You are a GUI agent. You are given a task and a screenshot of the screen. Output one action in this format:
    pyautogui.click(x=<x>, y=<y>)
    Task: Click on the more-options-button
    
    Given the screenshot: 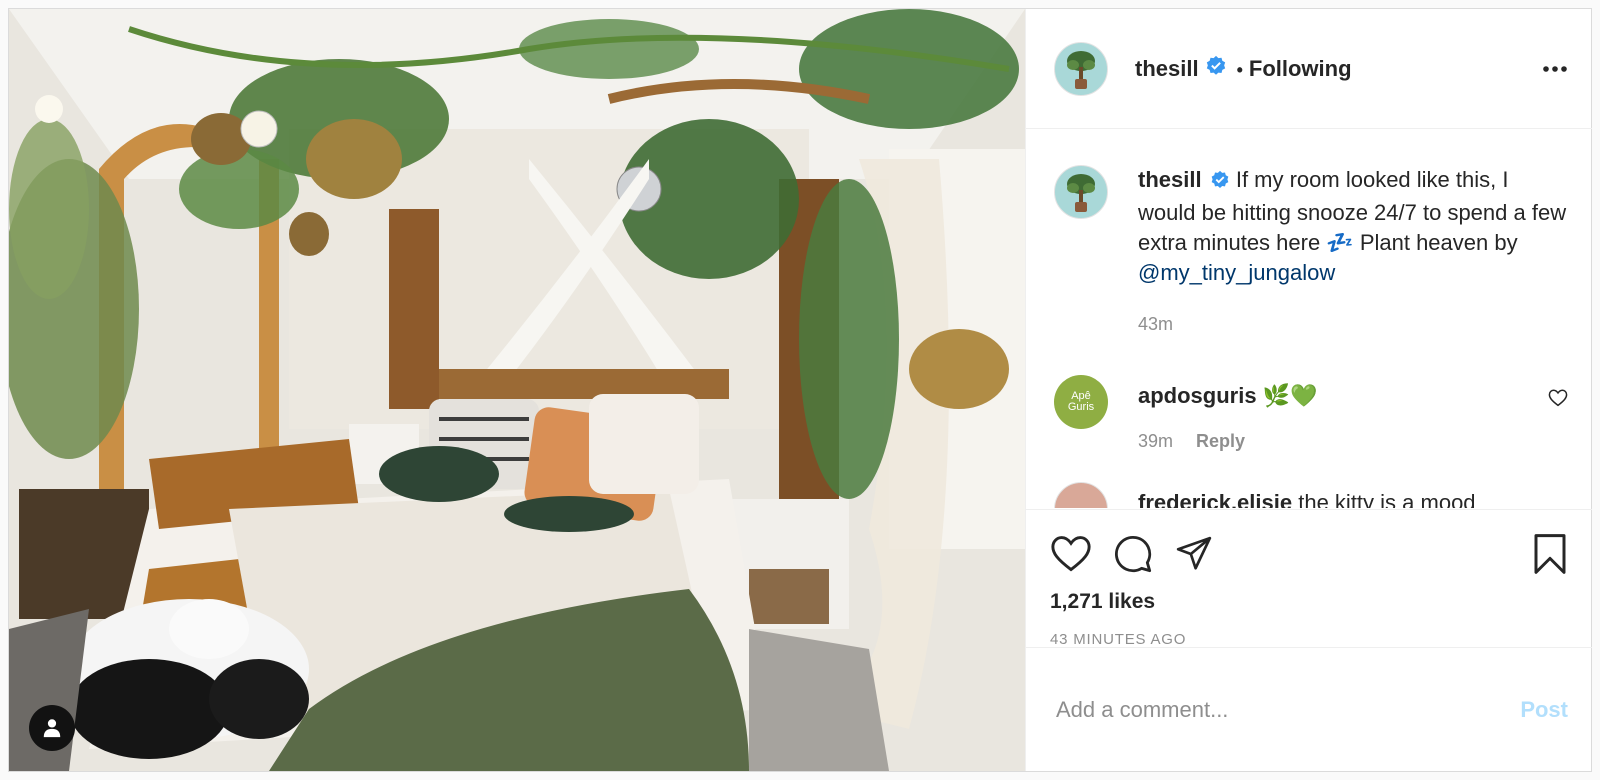 What is the action you would take?
    pyautogui.click(x=1555, y=69)
    